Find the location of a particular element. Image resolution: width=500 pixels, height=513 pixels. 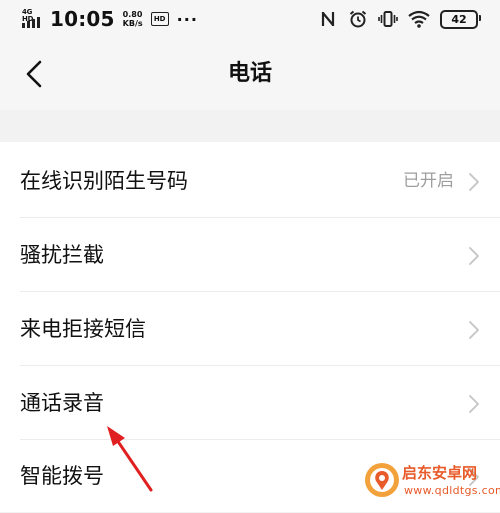

list-item-online-caller-id: 在线识别陌生号码 已开启 is located at coordinates (250, 181).